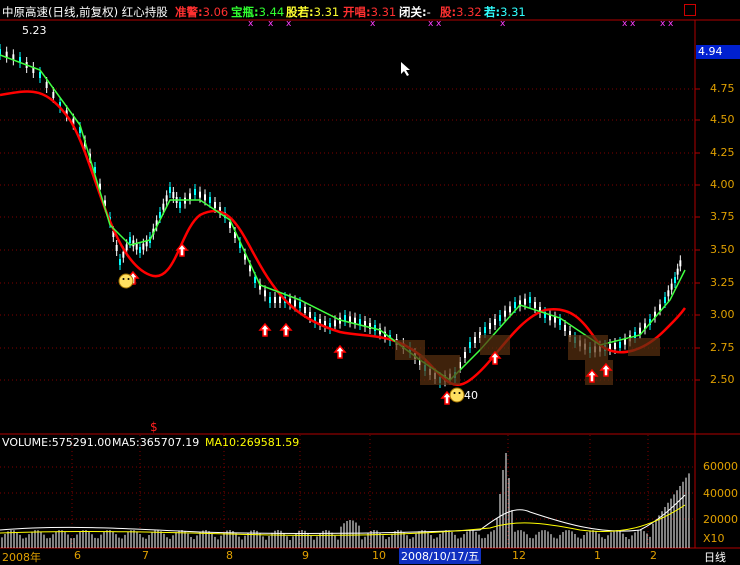 This screenshot has height=565, width=740. I want to click on date-tick-8: 8, so click(229, 555).